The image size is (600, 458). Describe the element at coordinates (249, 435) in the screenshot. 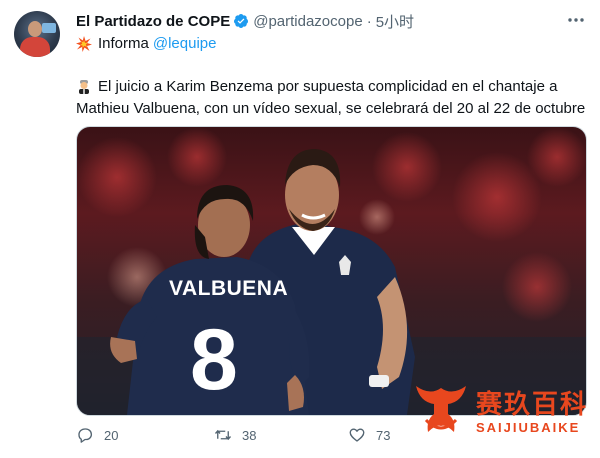

I see `retweet-count: 38` at that location.